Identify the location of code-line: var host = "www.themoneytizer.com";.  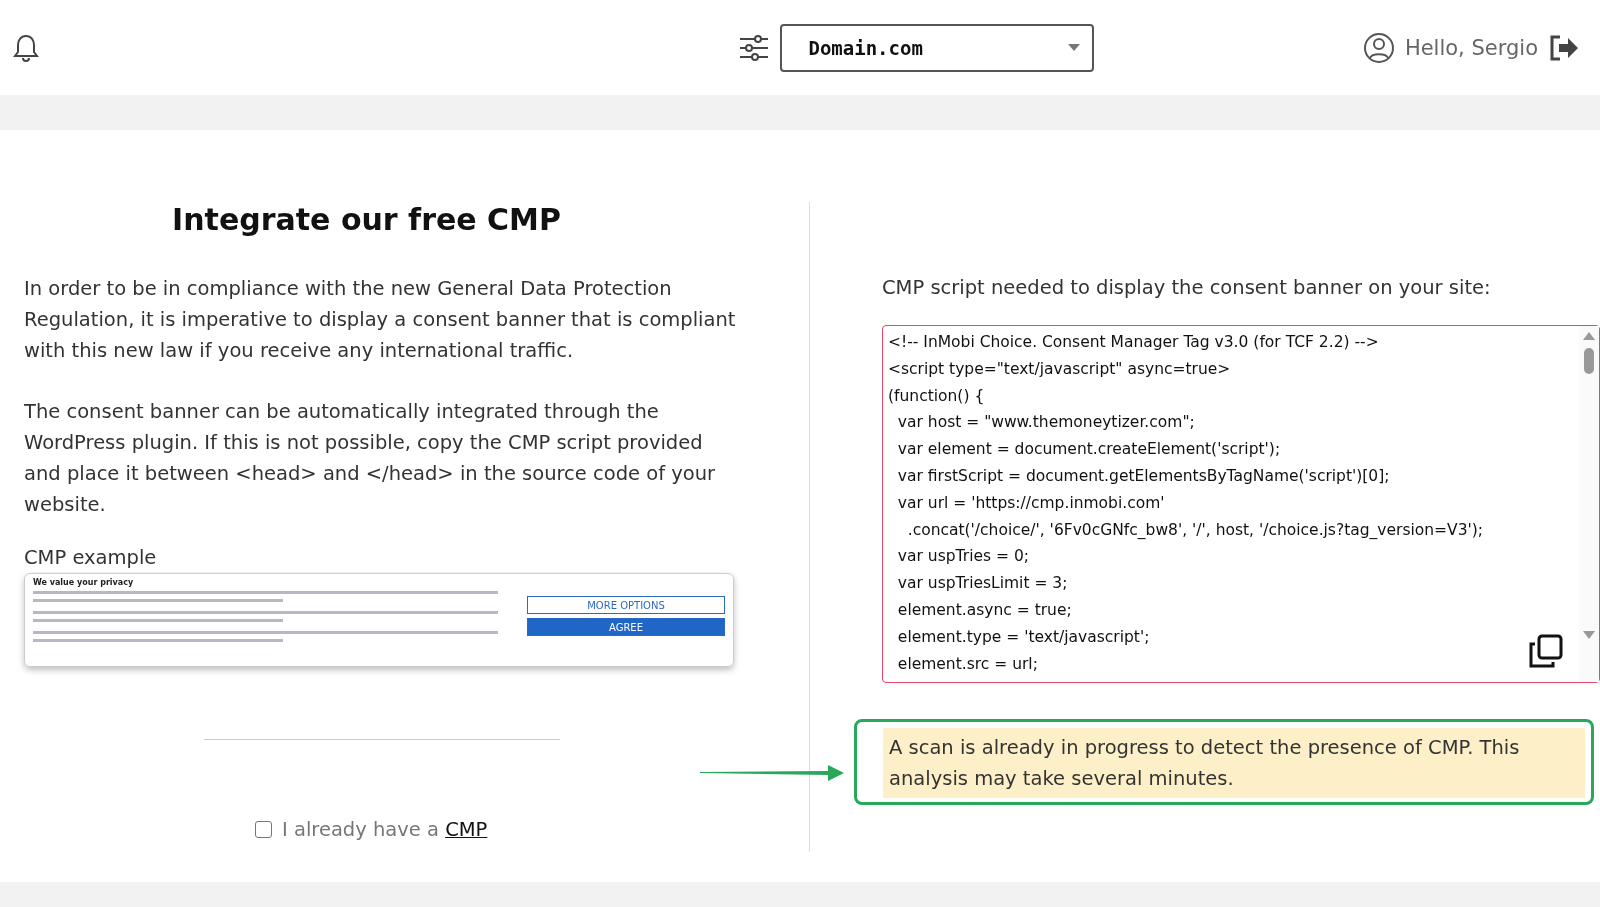
(1045, 423).